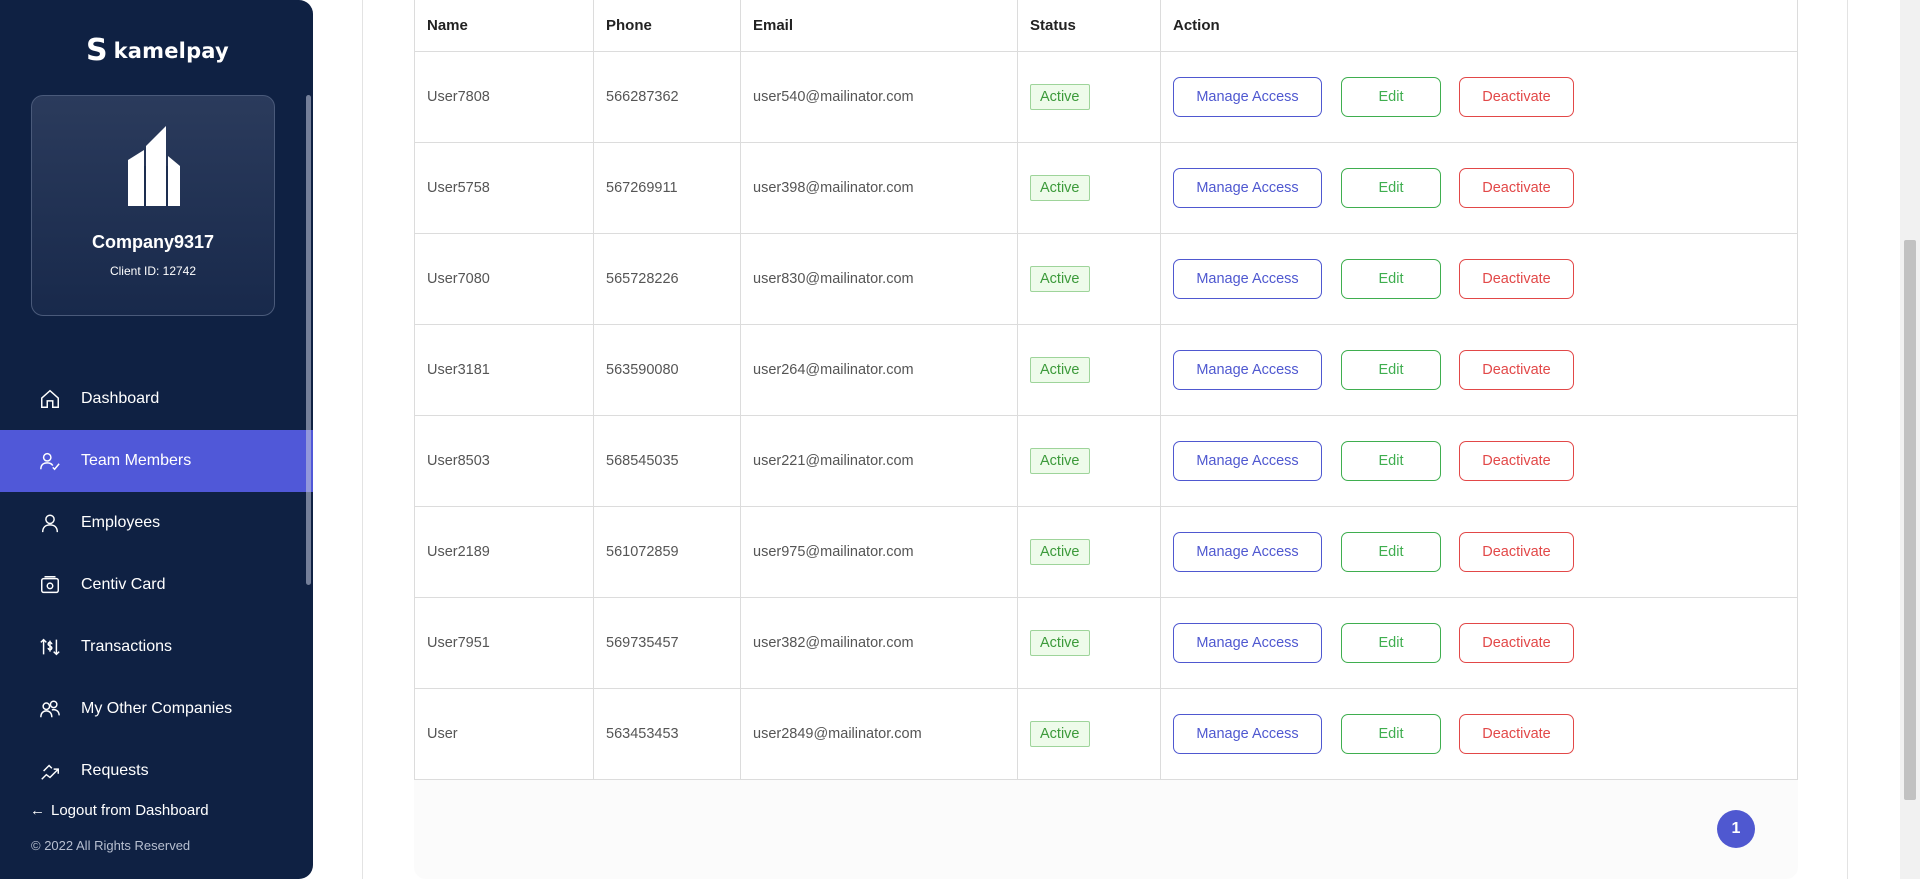 The image size is (1920, 879). What do you see at coordinates (115, 770) in the screenshot?
I see `sidebar-item-label: Requests` at bounding box center [115, 770].